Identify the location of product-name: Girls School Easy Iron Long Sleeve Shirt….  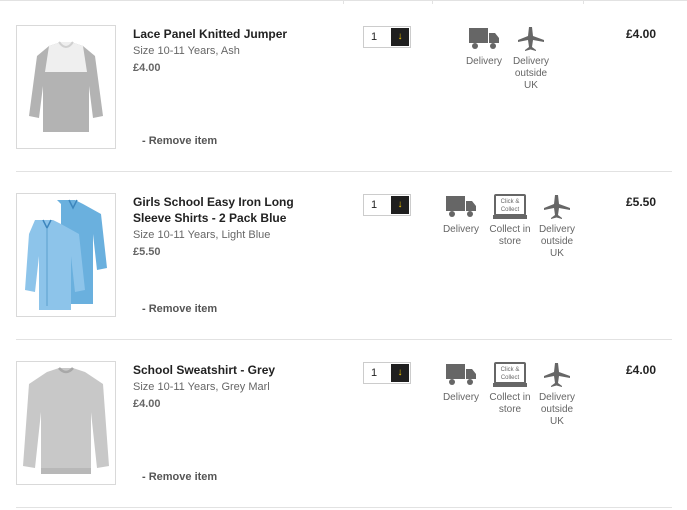
(218, 210).